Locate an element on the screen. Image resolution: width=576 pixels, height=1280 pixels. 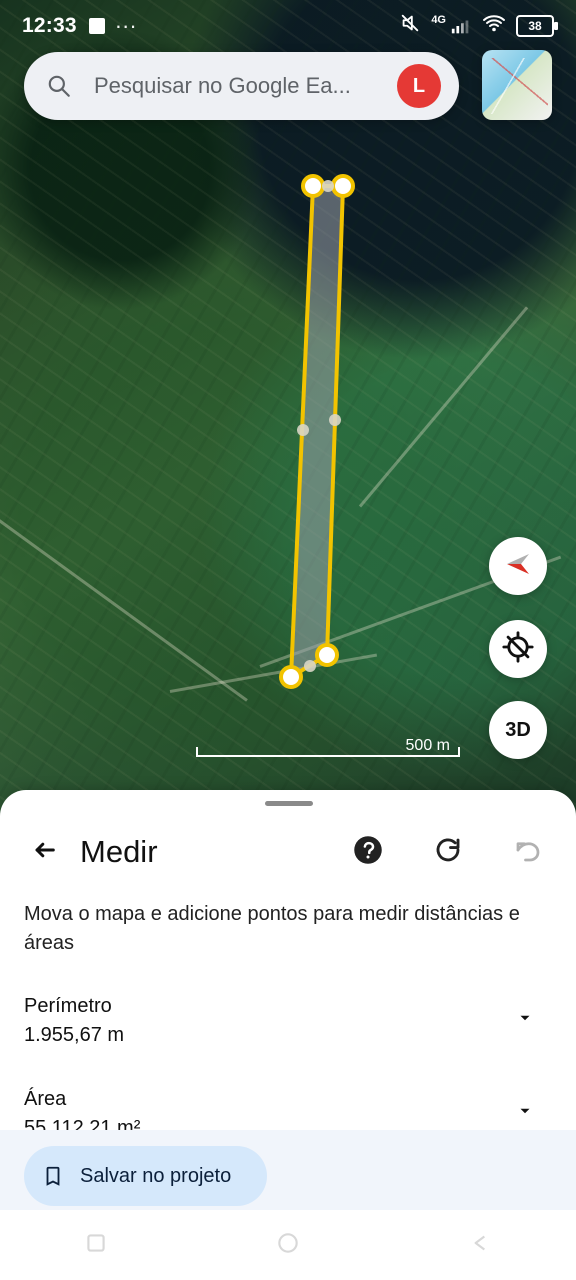
header-actions is located at coordinates (451, 852).